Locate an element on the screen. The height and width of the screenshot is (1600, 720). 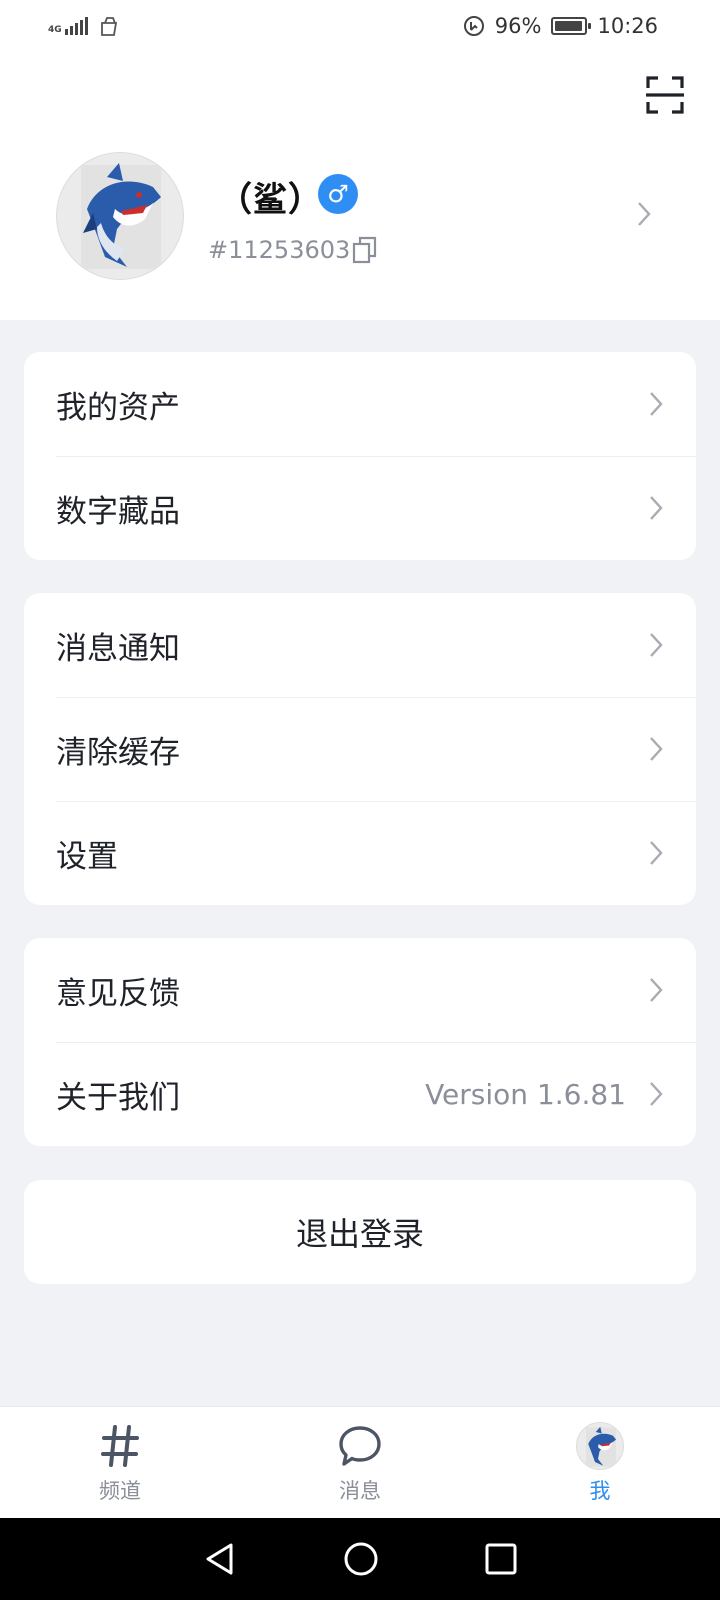
data-saver-icon is located at coordinates (473, 26).